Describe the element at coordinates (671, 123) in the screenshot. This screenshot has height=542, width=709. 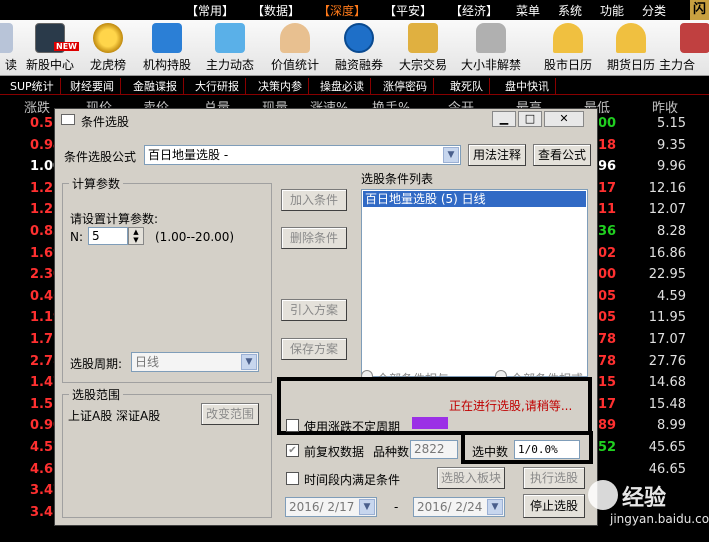
I see `row-prev-close-value: 5.15` at that location.